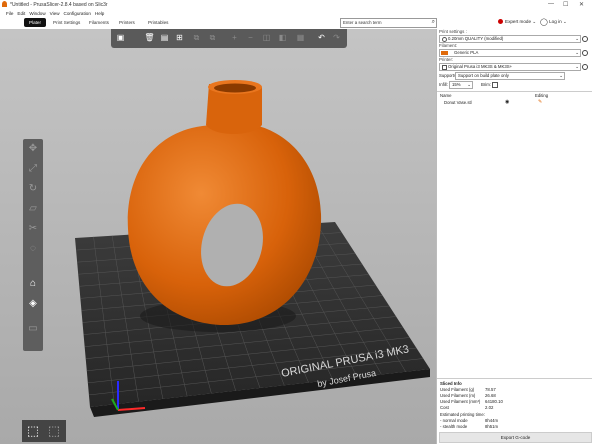 This screenshot has width=592, height=444. I want to click on support-paint-icon: ⌂, so click(33, 284).